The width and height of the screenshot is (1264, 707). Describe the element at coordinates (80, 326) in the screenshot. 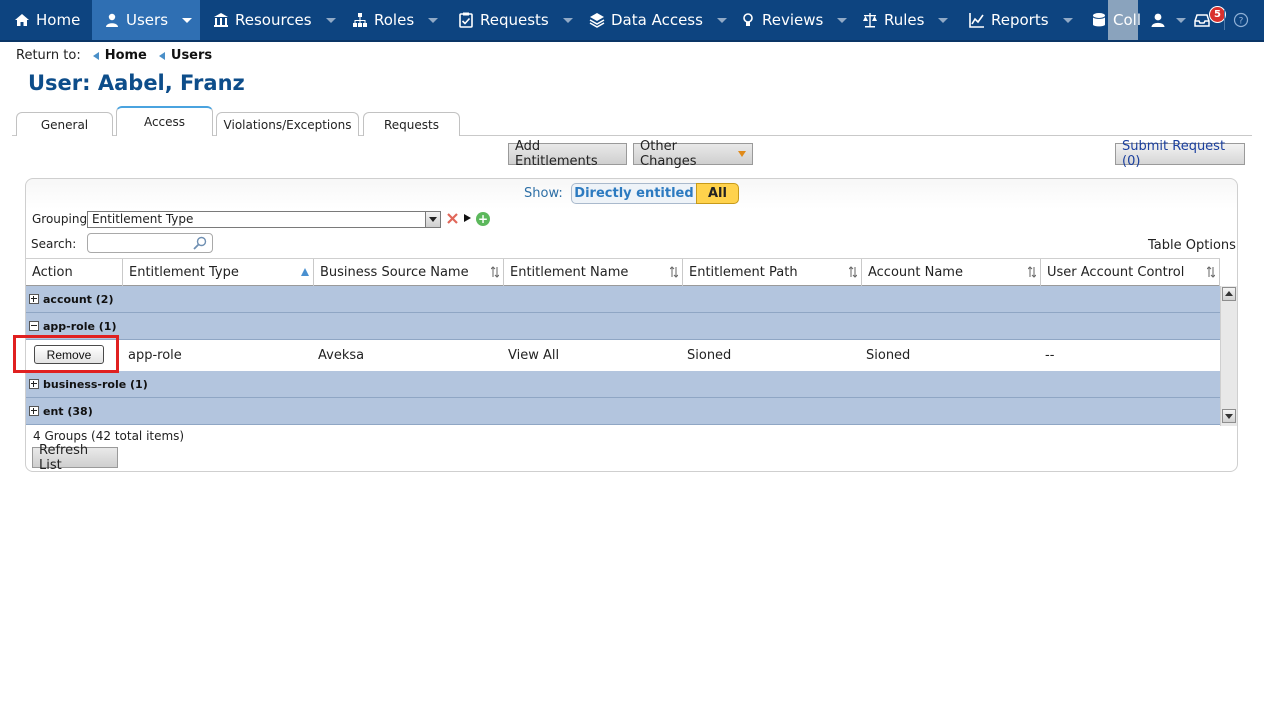

I see `group-label: app-role (1)` at that location.